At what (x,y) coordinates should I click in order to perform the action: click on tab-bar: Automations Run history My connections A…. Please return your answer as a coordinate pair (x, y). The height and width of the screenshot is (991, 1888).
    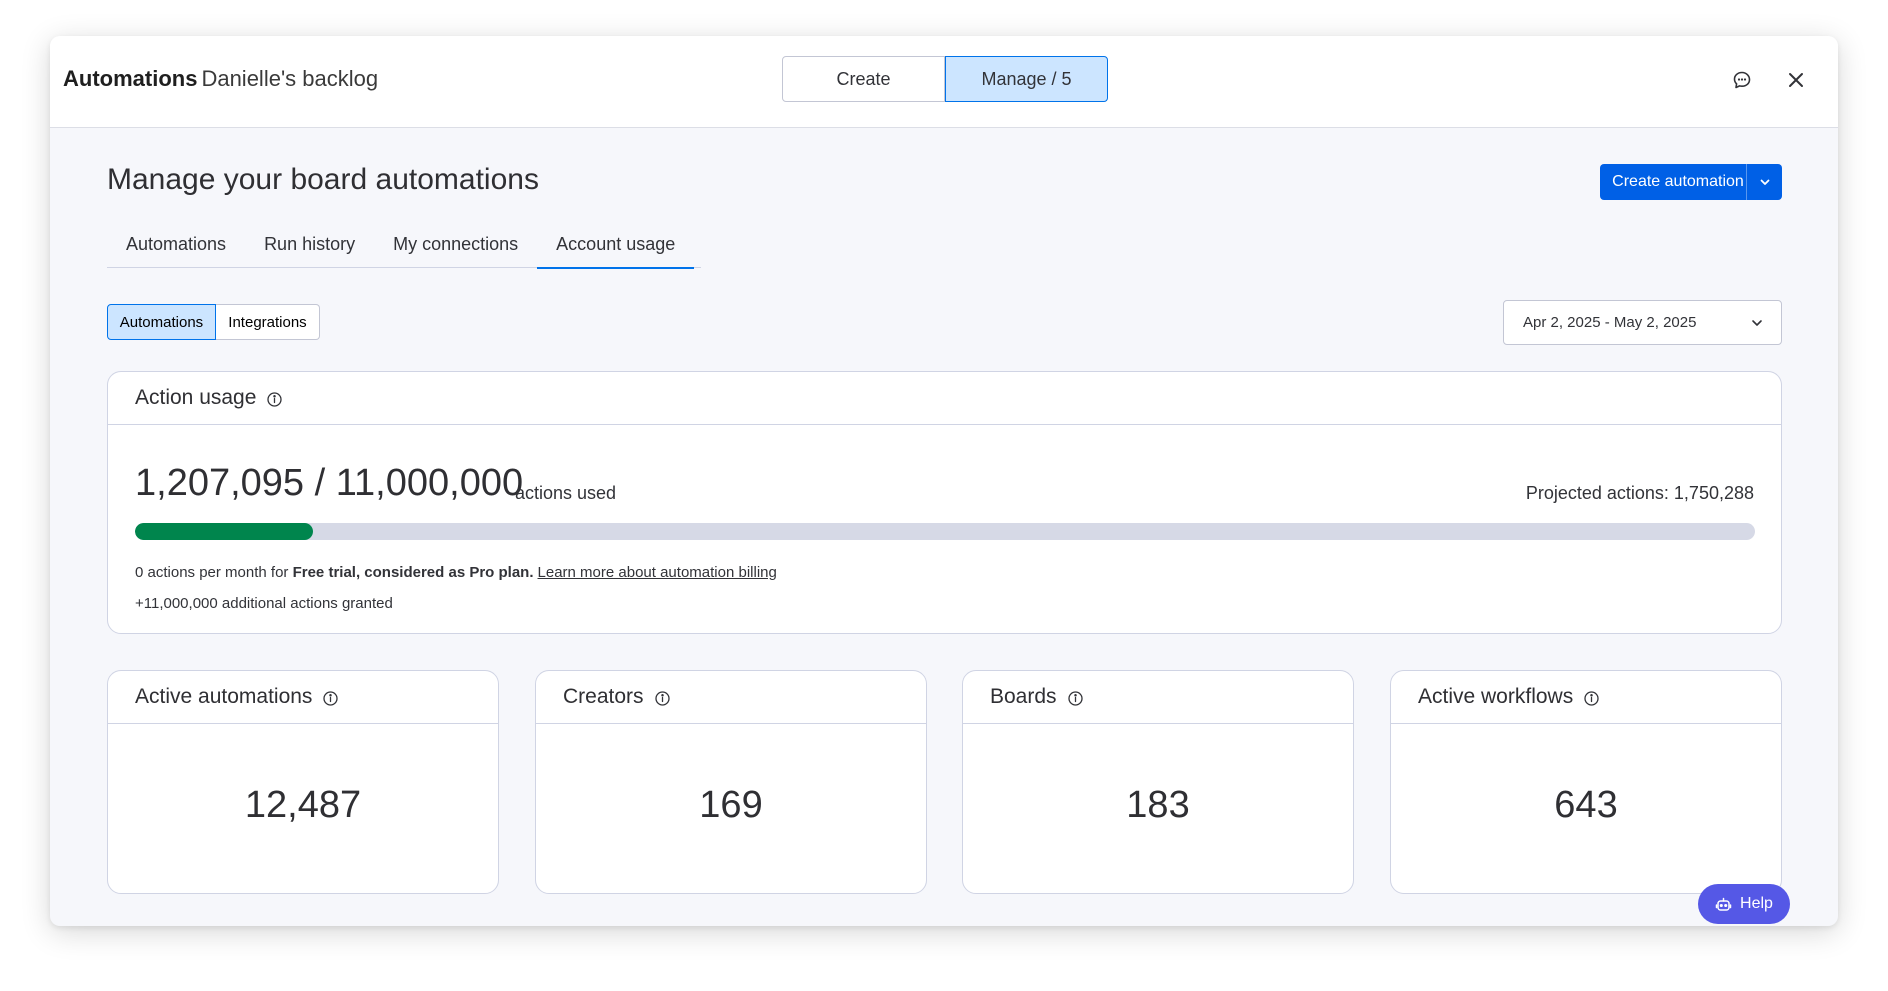
    Looking at the image, I should click on (404, 250).